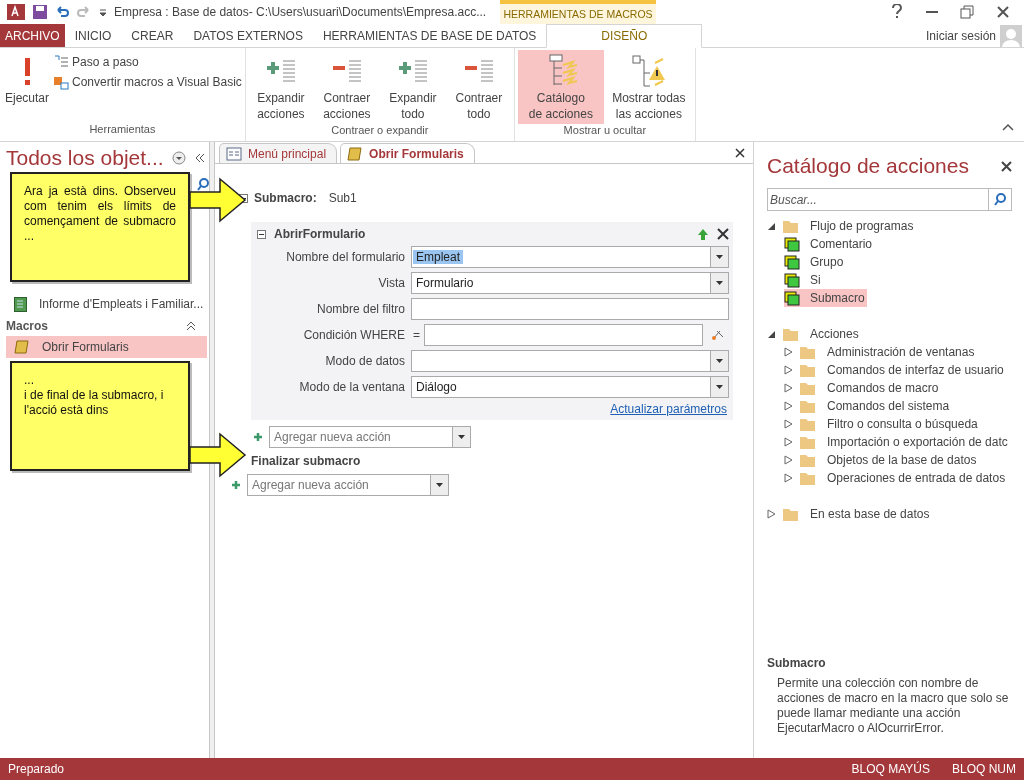 This screenshot has height=780, width=1024. I want to click on ribbon-tab: DATOS EXTERNOS, so click(248, 35).